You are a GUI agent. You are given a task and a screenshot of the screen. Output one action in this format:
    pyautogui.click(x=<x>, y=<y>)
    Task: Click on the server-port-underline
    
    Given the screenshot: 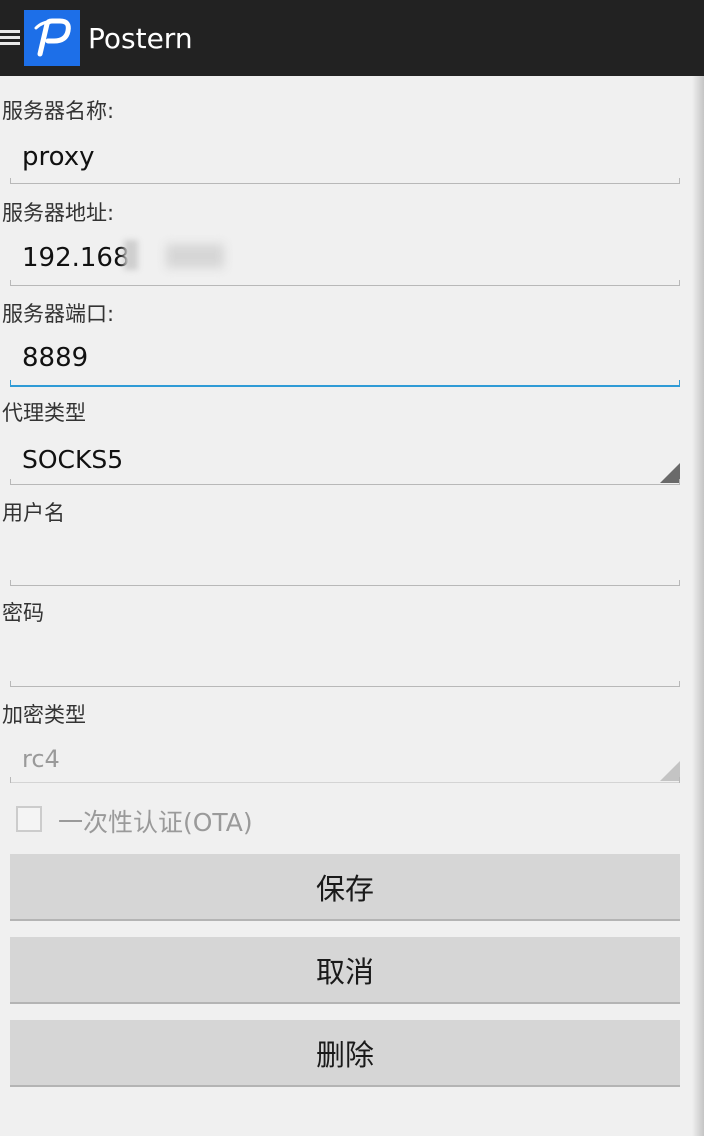 What is the action you would take?
    pyautogui.click(x=345, y=383)
    